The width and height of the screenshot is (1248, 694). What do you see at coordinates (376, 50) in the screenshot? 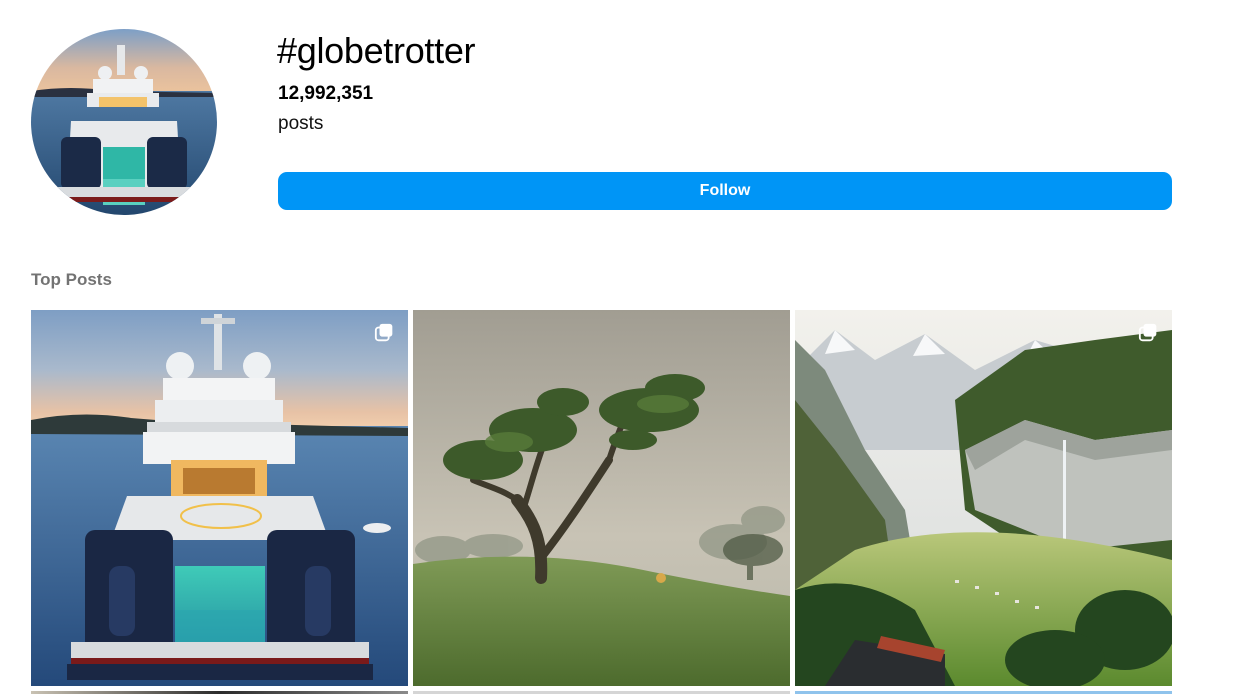
I see `hashtag-title: #globetrotter` at bounding box center [376, 50].